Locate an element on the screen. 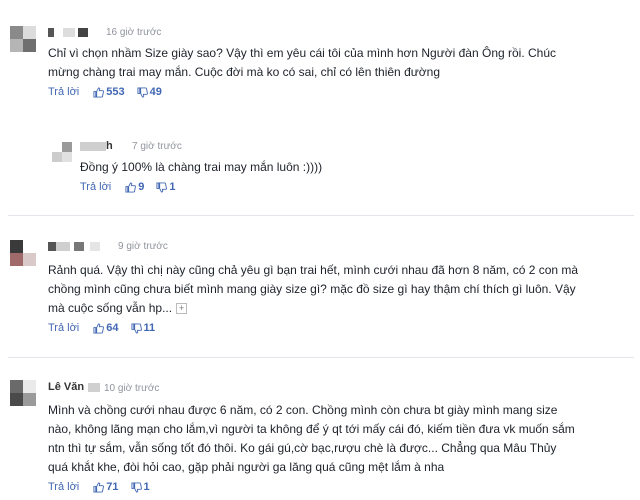 The width and height of the screenshot is (640, 500). dislike-count: 49 is located at coordinates (155, 92).